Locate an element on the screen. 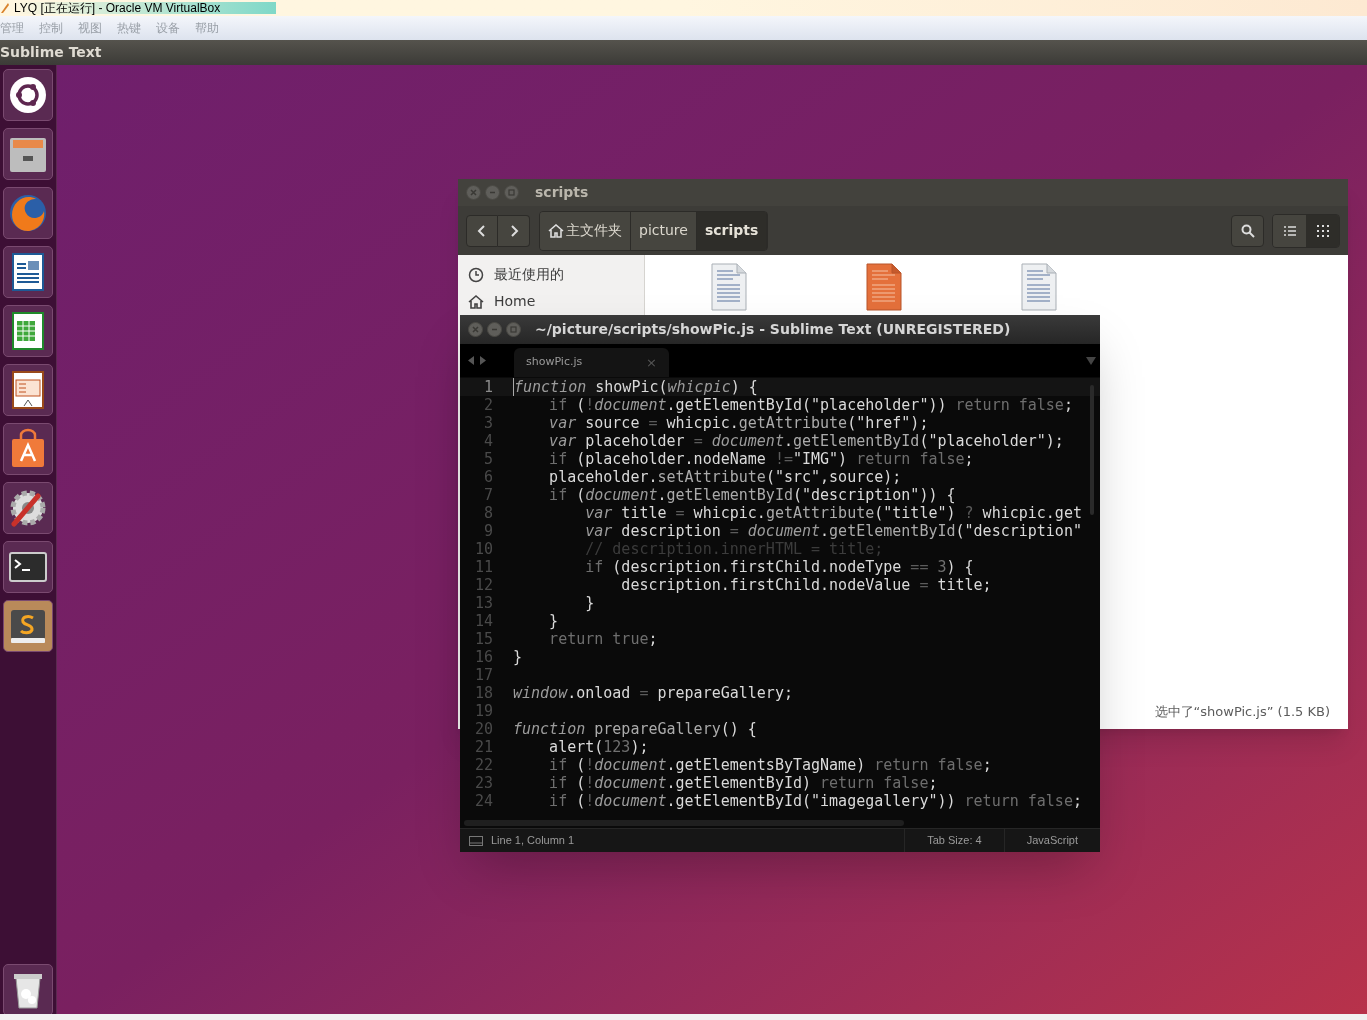 This screenshot has height=1020, width=1367. line-number: 22 is located at coordinates (483, 765).